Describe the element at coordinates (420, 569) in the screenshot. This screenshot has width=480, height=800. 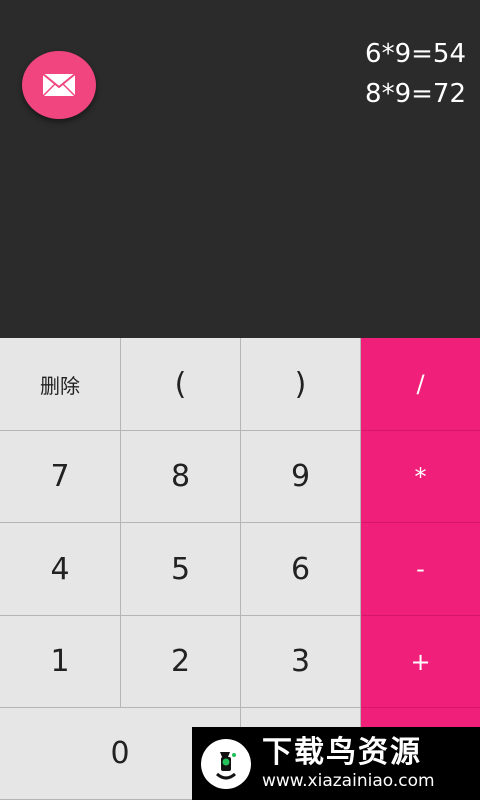
I see `minus-button: -` at that location.